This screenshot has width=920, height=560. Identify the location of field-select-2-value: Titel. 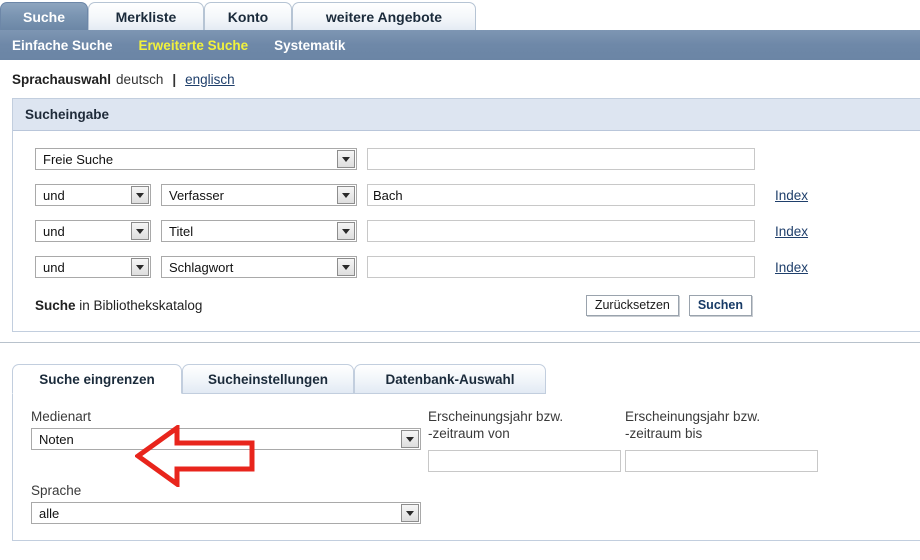
(181, 231).